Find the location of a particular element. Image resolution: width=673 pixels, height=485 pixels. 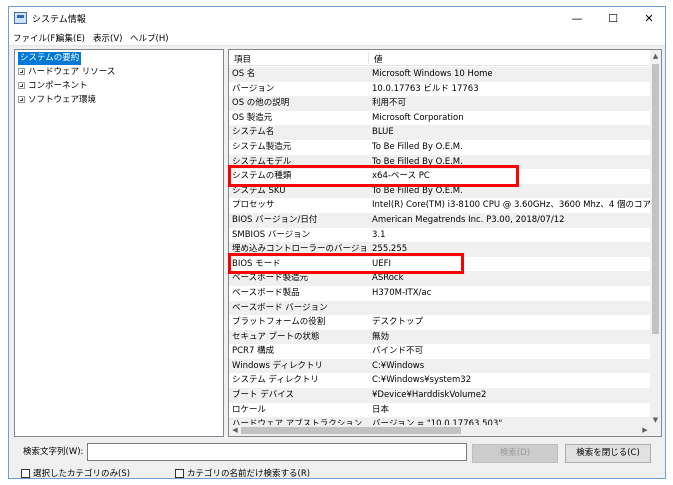

column-header-item: 項目 is located at coordinates (242, 59).